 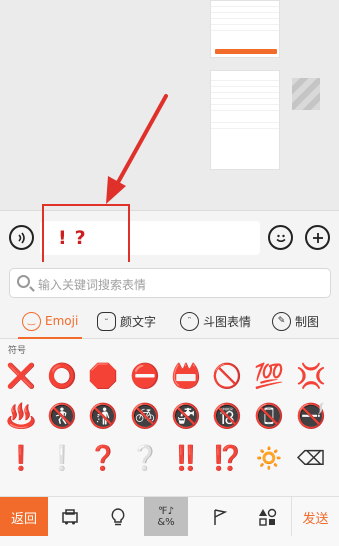 I want to click on emoji-bottom-bar: 返回 ℉♪ &% 发送, so click(x=169, y=516).